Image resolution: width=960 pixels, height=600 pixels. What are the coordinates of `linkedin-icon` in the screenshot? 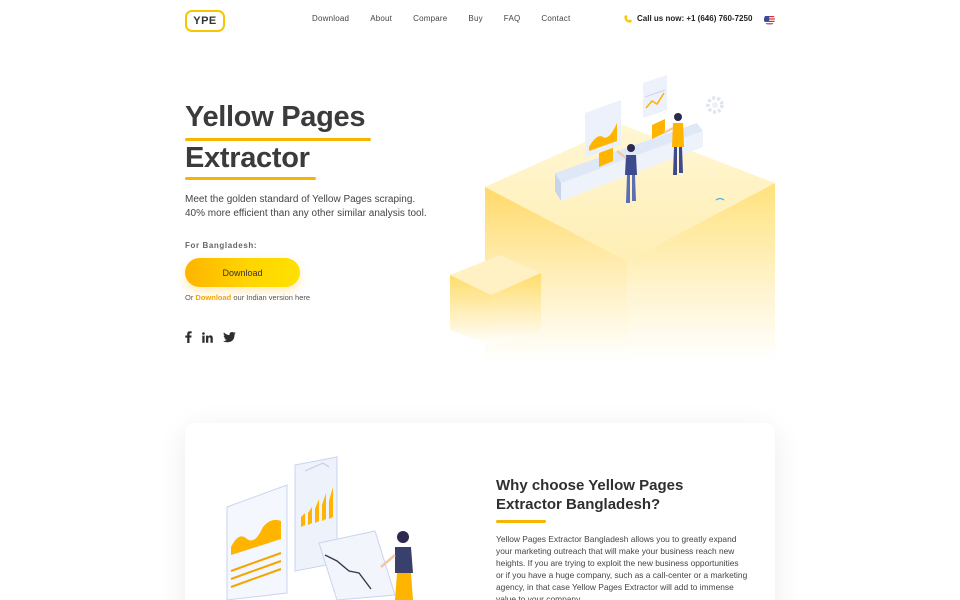 It's located at (207, 339).